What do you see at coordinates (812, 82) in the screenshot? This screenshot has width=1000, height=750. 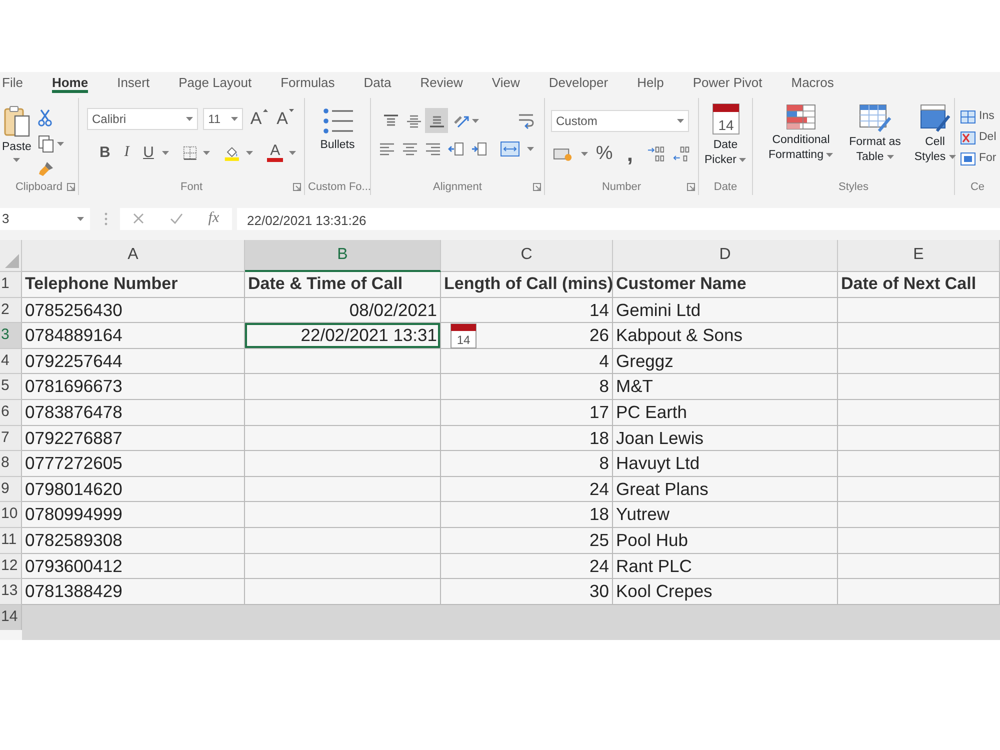 I see `ribbon-tab: Macros` at bounding box center [812, 82].